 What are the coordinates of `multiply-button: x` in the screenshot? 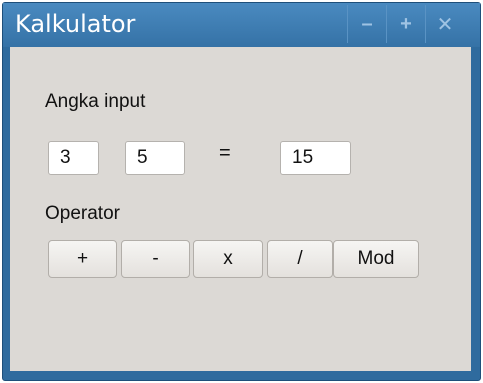 It's located at (228, 259).